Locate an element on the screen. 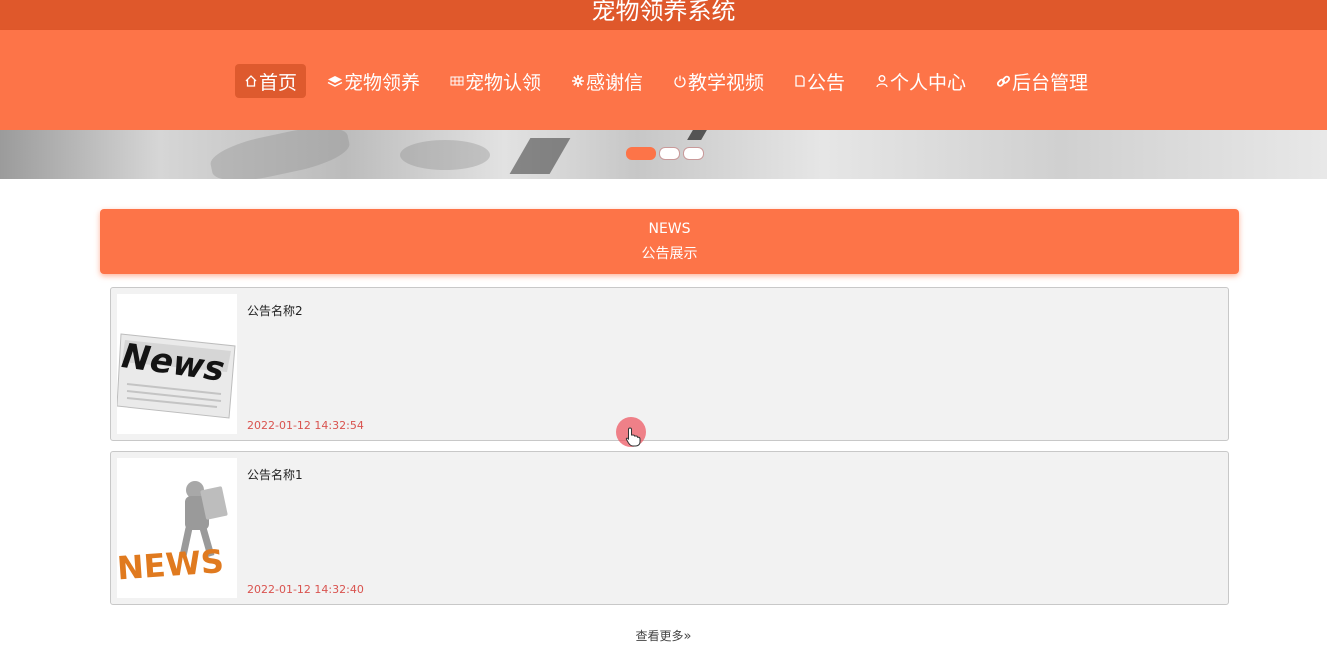  nav-item-profile: 个人中心 is located at coordinates (920, 81).